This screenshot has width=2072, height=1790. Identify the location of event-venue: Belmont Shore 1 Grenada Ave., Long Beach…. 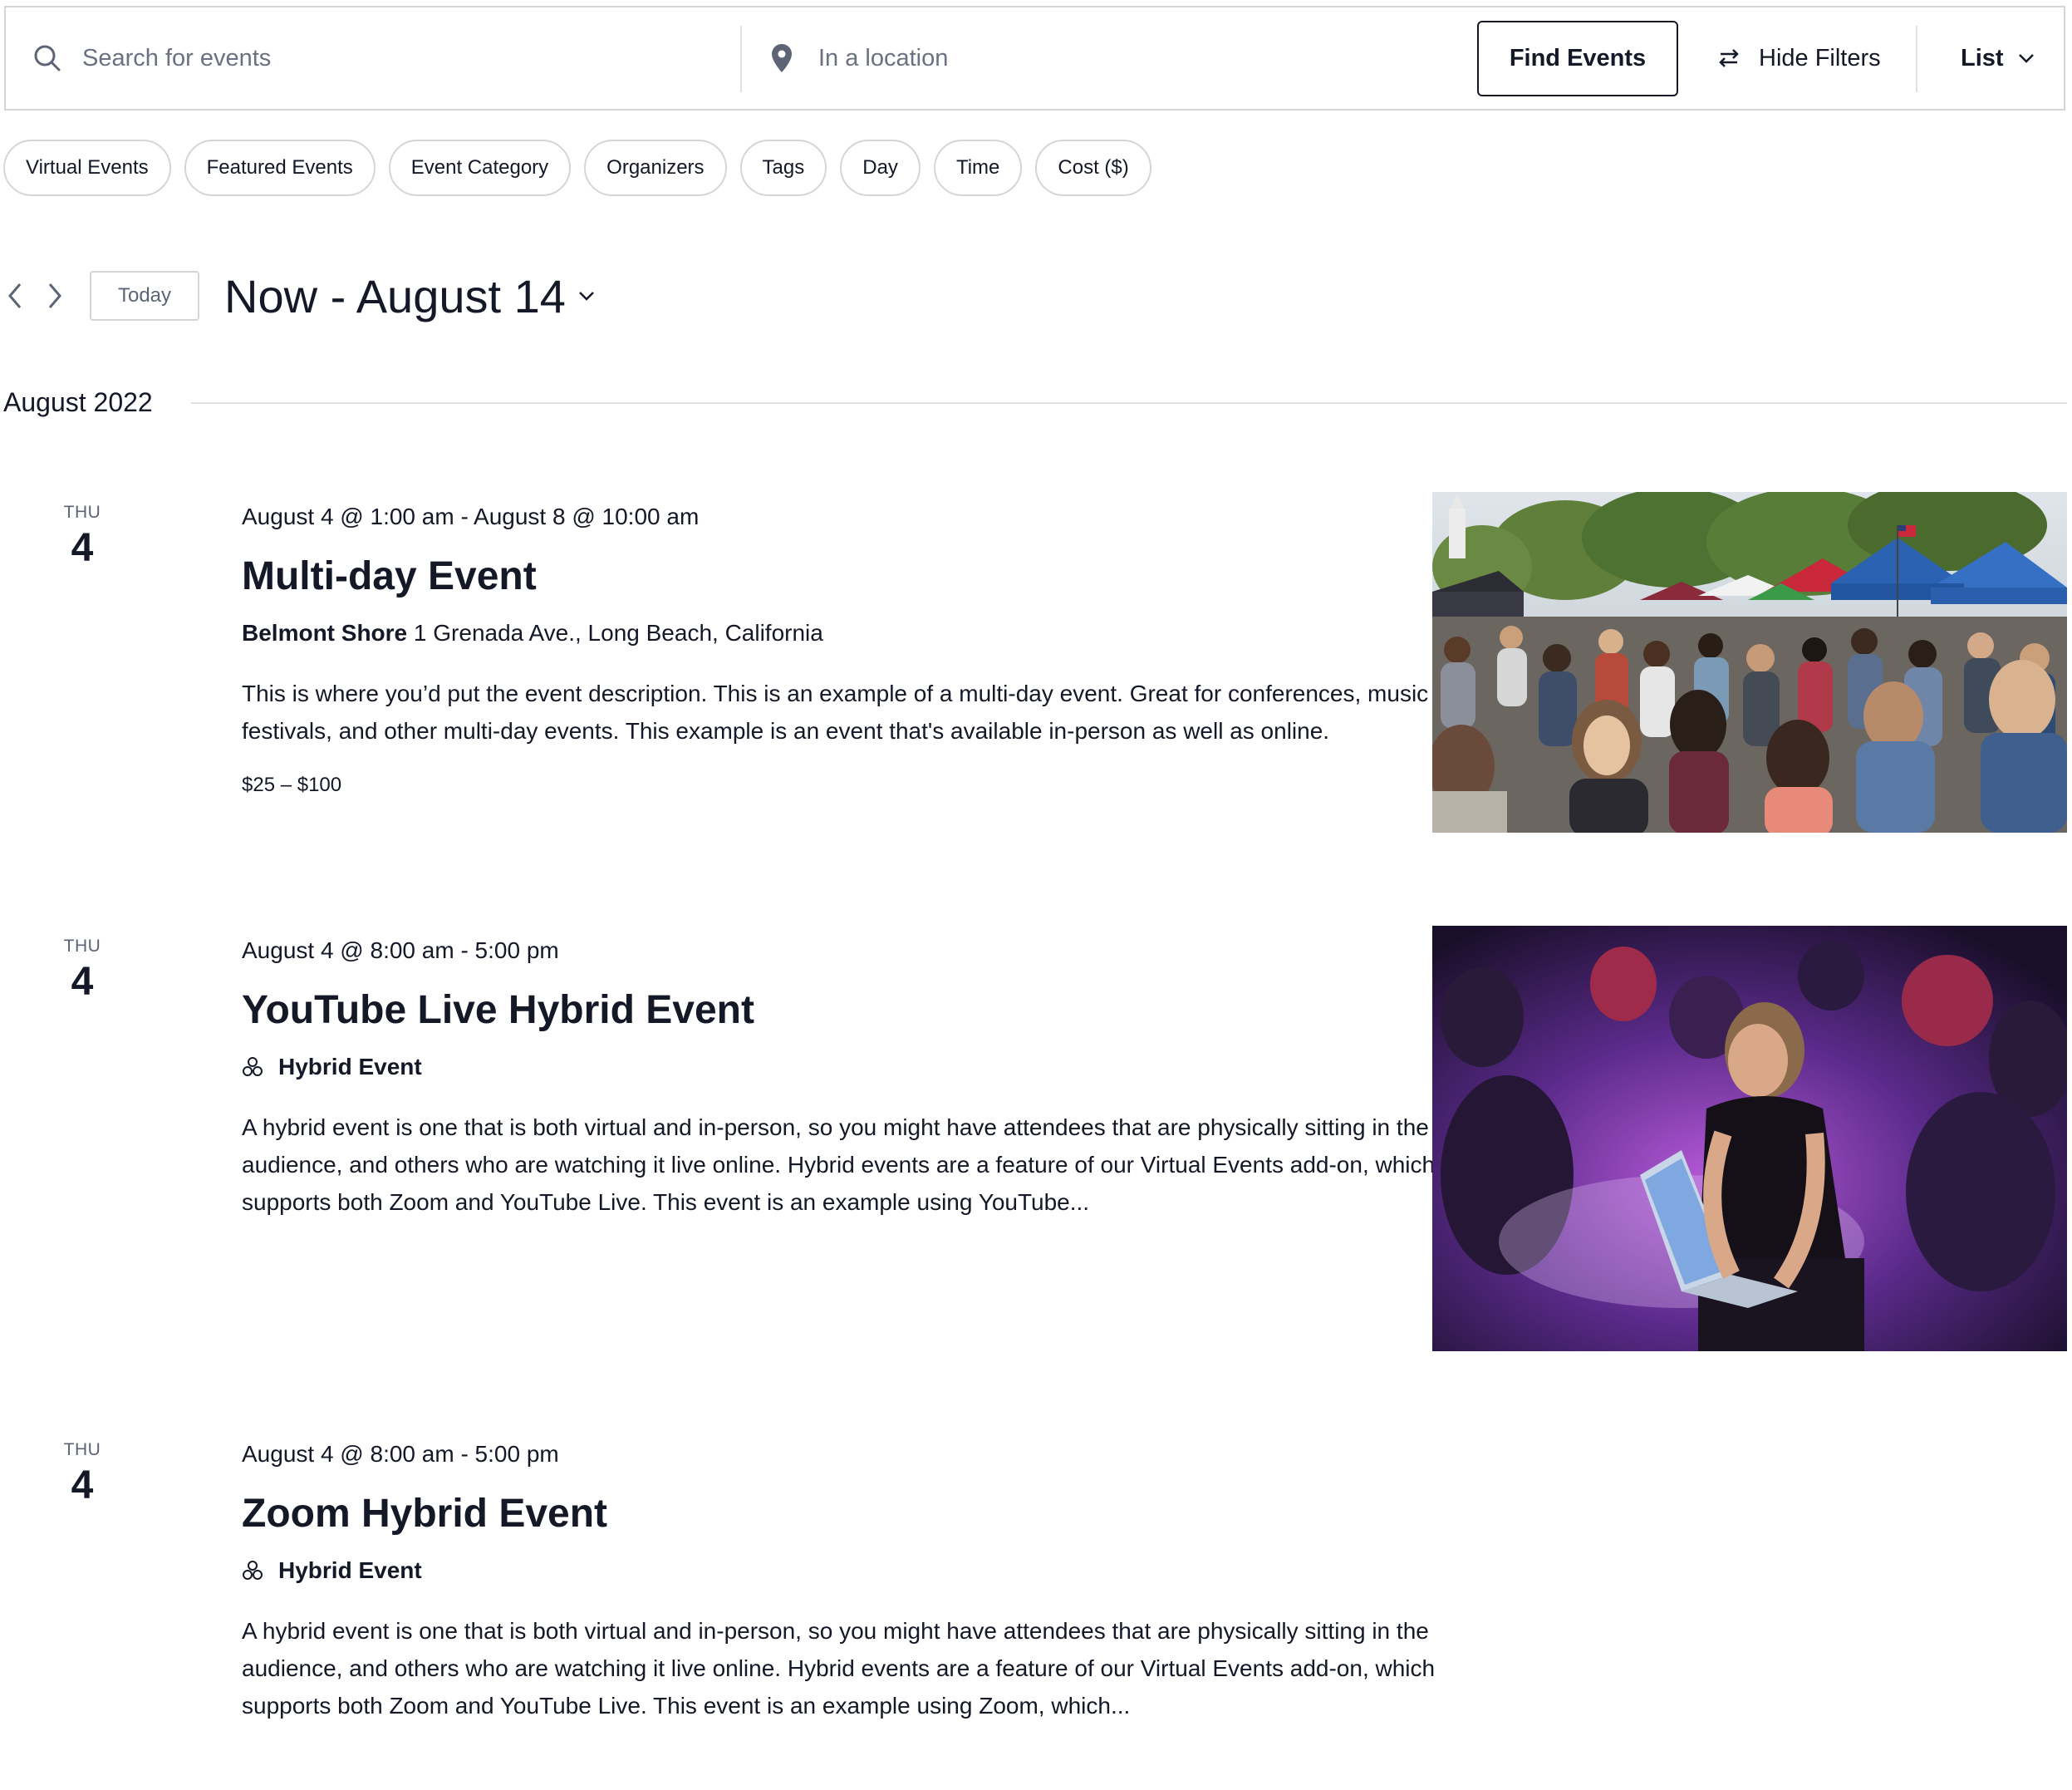
(811, 633).